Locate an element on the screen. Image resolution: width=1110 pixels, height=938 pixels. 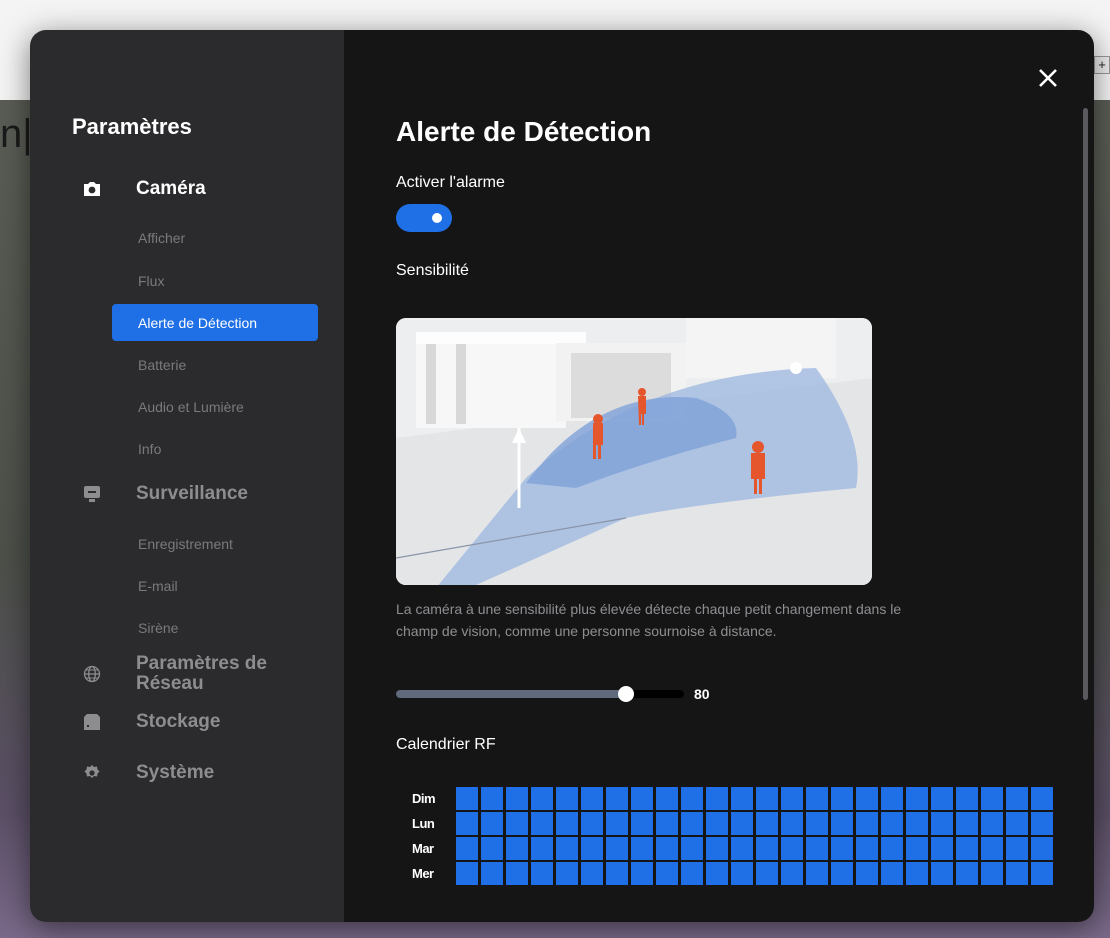
sidebar-section-system: Système is located at coordinates (147, 773).